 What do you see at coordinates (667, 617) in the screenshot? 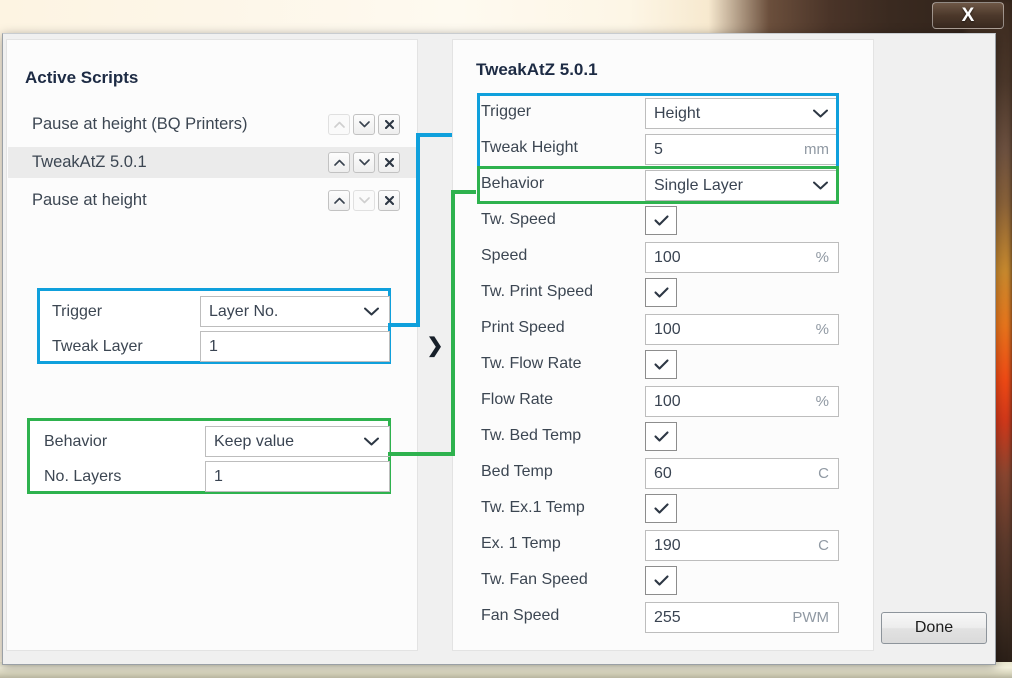
I see `property-value: 255` at bounding box center [667, 617].